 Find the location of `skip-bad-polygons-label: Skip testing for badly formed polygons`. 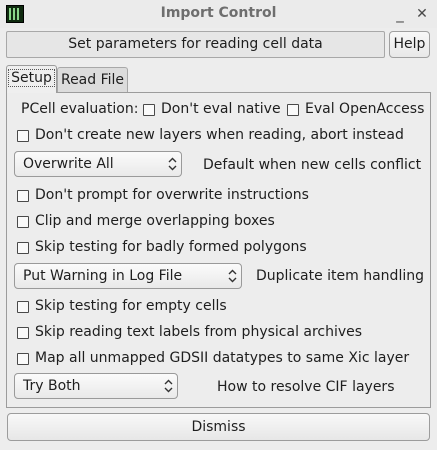

skip-bad-polygons-label: Skip testing for badly formed polygons is located at coordinates (171, 247).